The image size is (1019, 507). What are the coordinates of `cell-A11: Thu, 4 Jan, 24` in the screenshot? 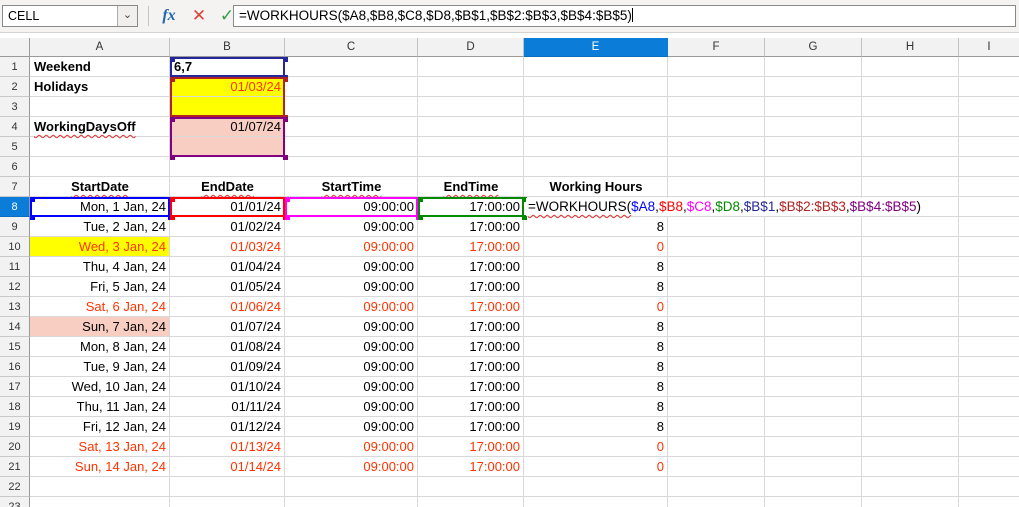 It's located at (100, 267).